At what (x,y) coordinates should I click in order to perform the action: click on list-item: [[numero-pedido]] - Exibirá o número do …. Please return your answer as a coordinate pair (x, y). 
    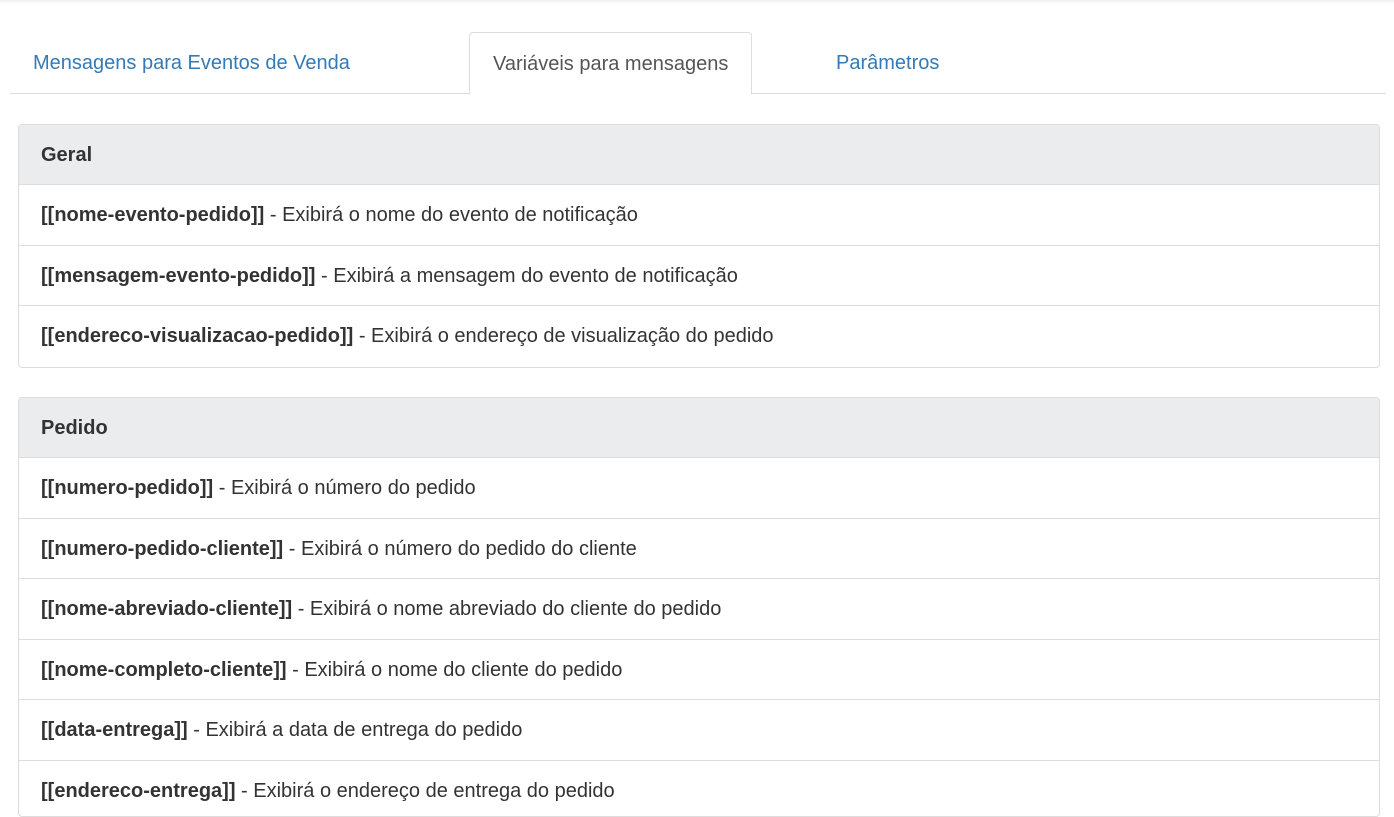
    Looking at the image, I should click on (699, 488).